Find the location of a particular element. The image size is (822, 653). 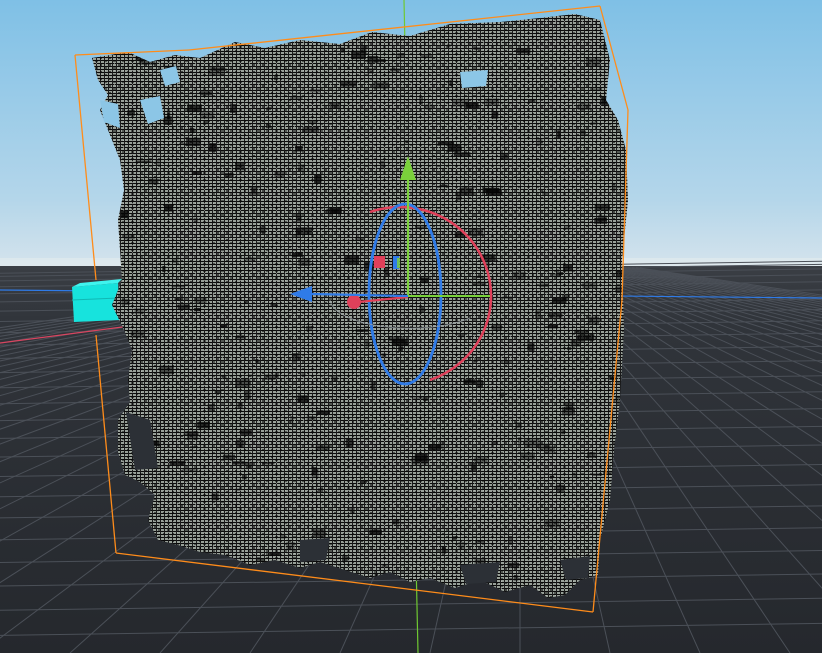

xy-plane-handle is located at coordinates (379, 262).